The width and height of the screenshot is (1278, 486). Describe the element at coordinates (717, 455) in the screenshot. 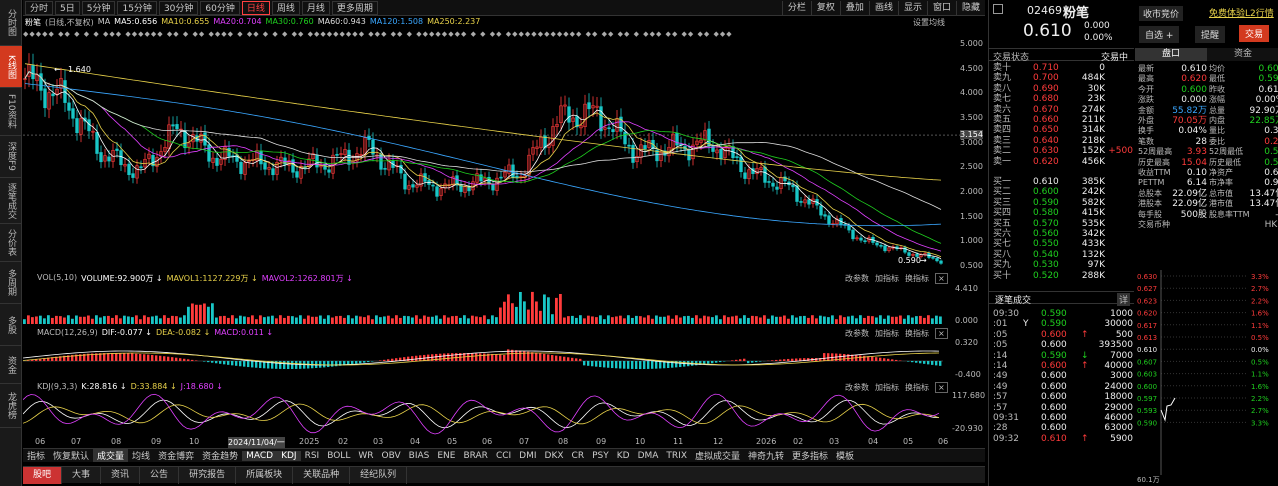

I see `indicator-23: 虚拟成交量` at that location.